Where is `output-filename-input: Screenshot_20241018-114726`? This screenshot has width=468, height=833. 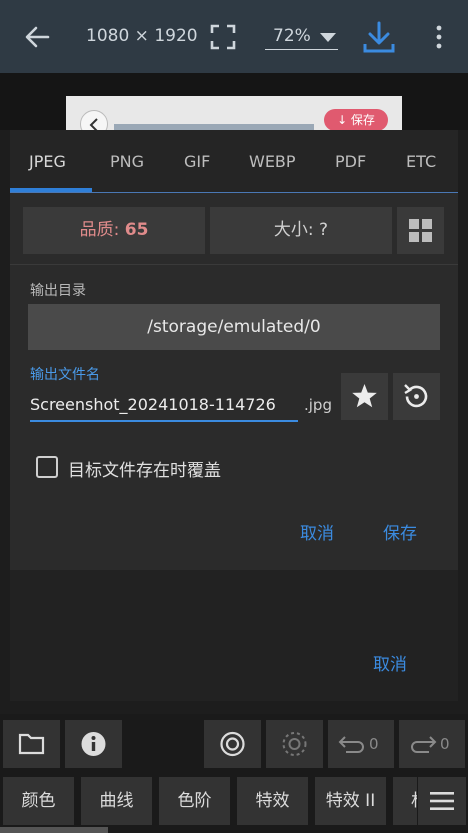 output-filename-input: Screenshot_20241018-114726 is located at coordinates (164, 406).